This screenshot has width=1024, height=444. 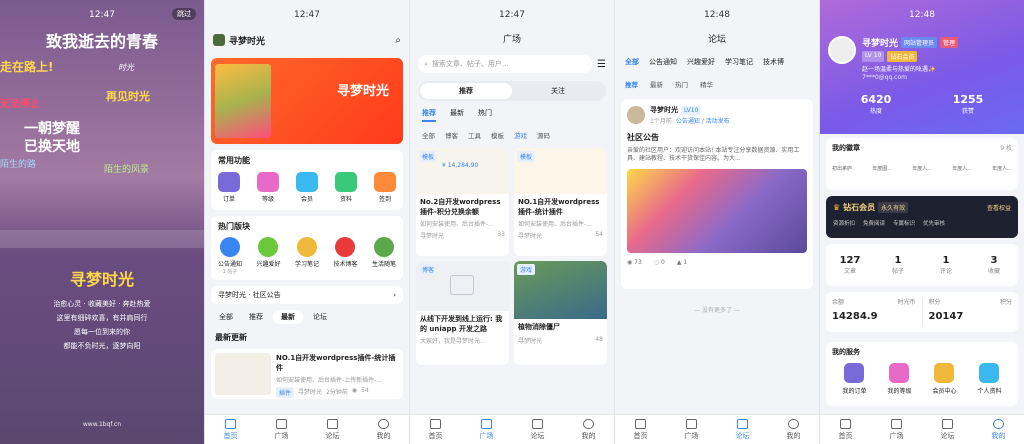 I want to click on seg-recommend: 推荐, so click(x=466, y=91).